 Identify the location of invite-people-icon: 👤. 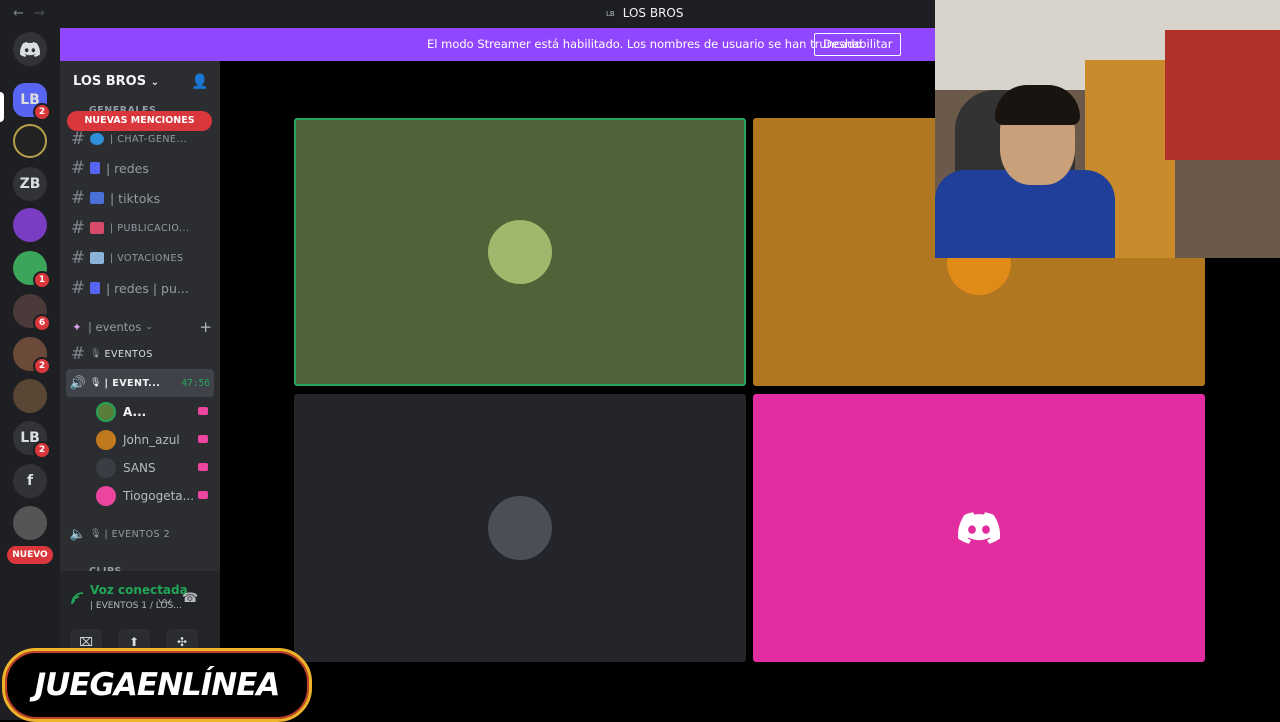
(199, 82).